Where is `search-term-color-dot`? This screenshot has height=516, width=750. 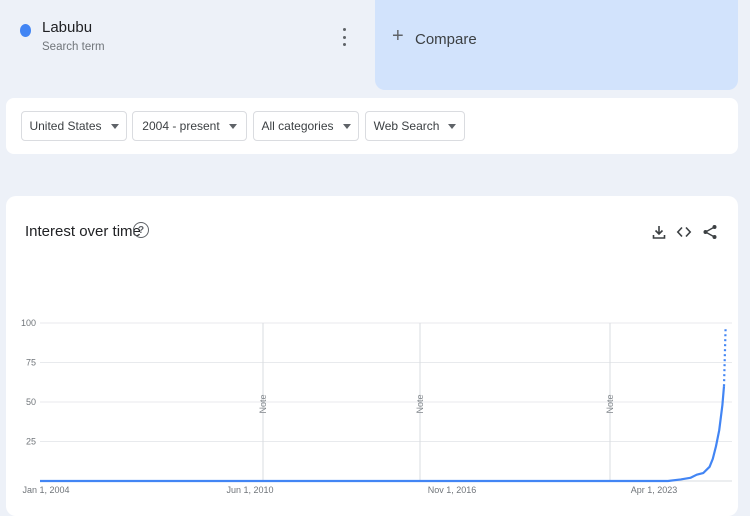
search-term-color-dot is located at coordinates (25, 30).